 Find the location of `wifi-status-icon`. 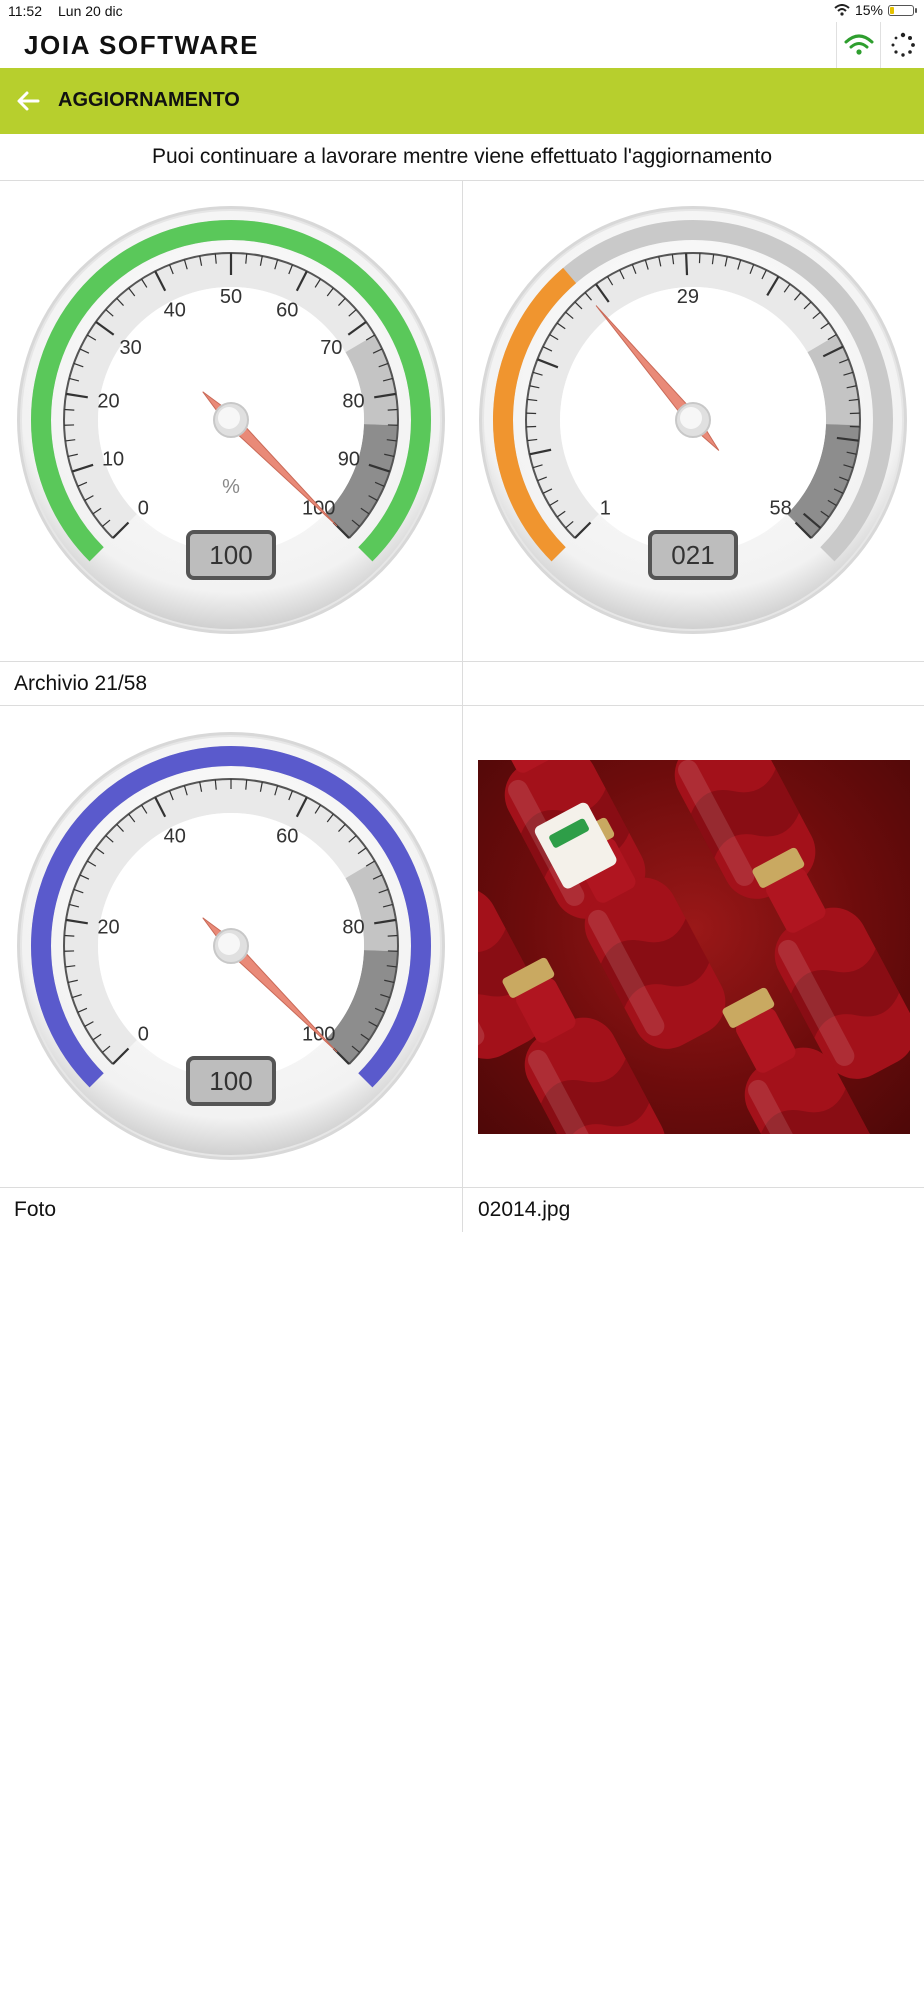

wifi-status-icon is located at coordinates (842, 10).